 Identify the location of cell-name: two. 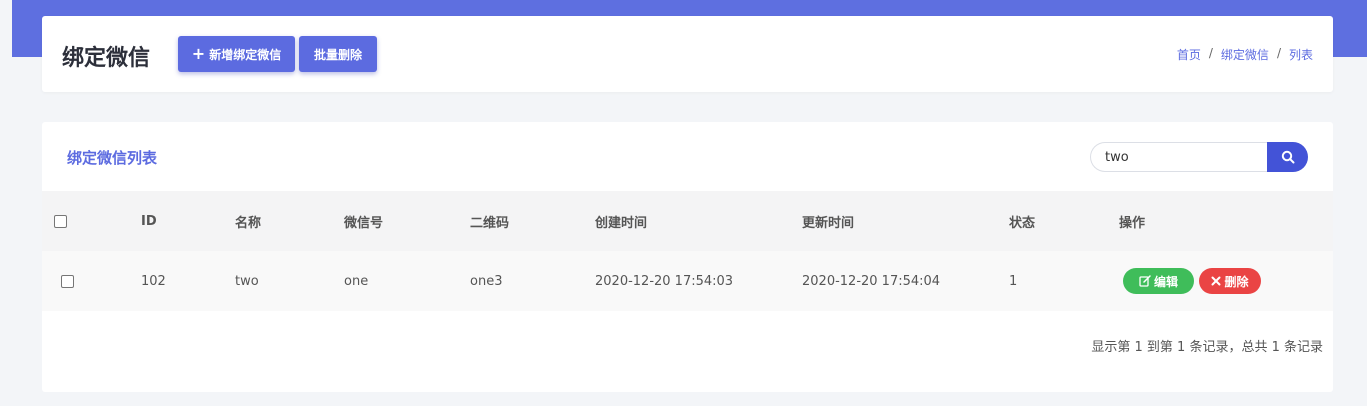
(247, 281).